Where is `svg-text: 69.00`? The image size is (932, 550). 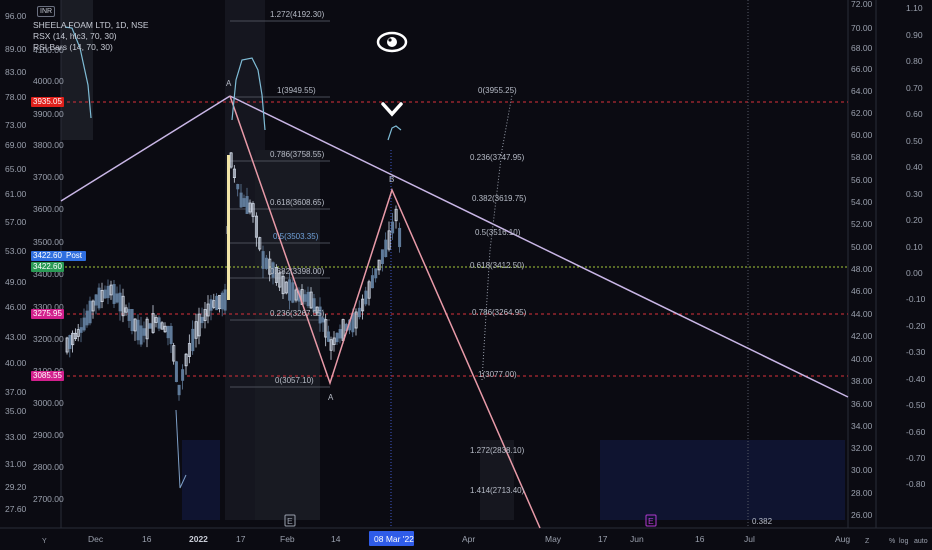
svg-text: 69.00 is located at coordinates (16, 145).